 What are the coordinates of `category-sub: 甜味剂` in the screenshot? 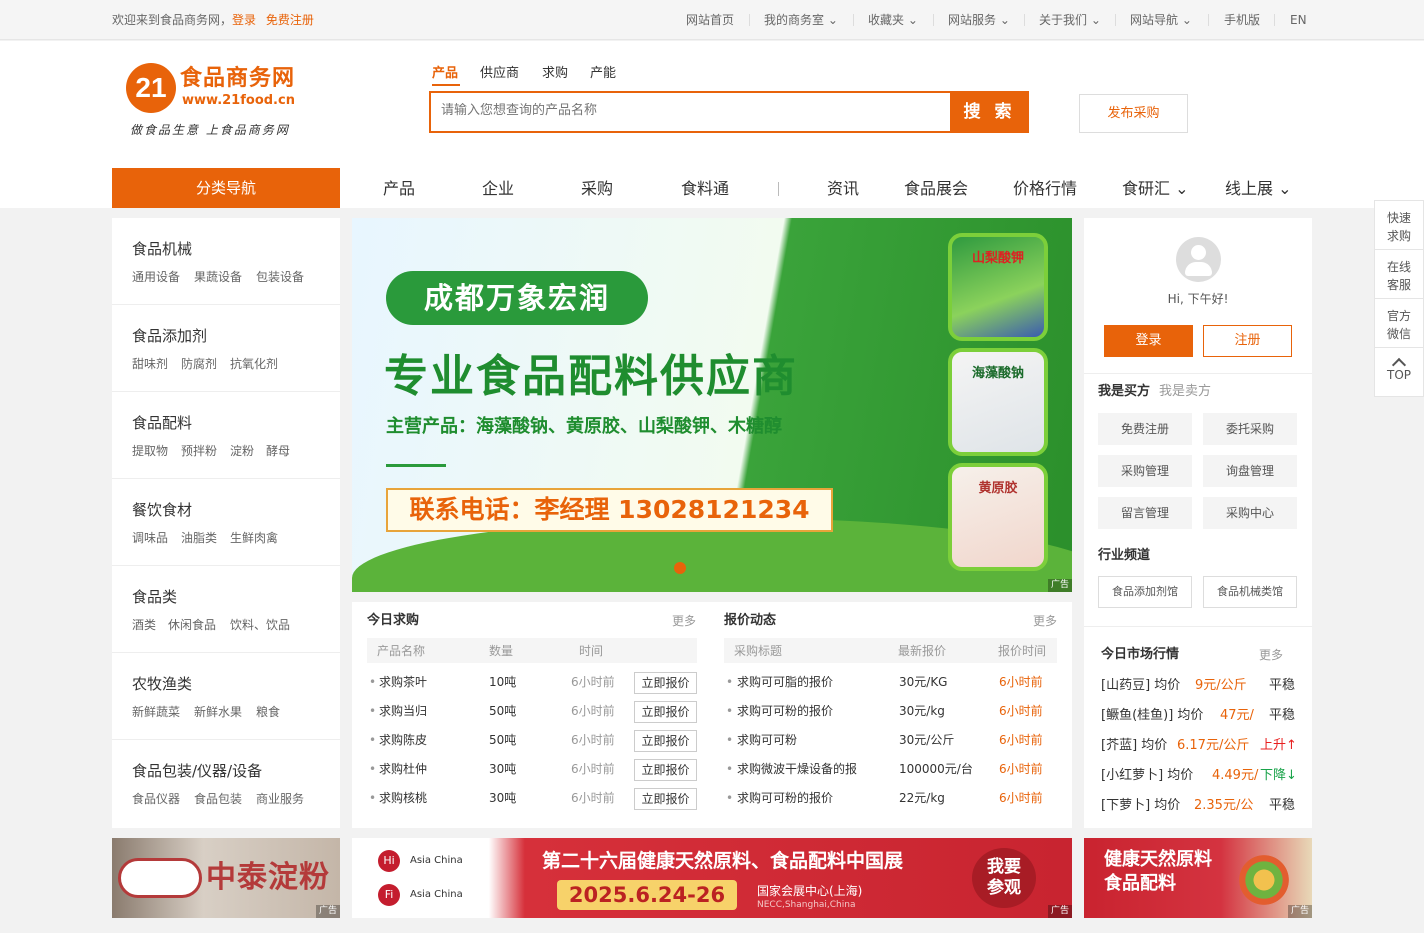 It's located at (150, 364).